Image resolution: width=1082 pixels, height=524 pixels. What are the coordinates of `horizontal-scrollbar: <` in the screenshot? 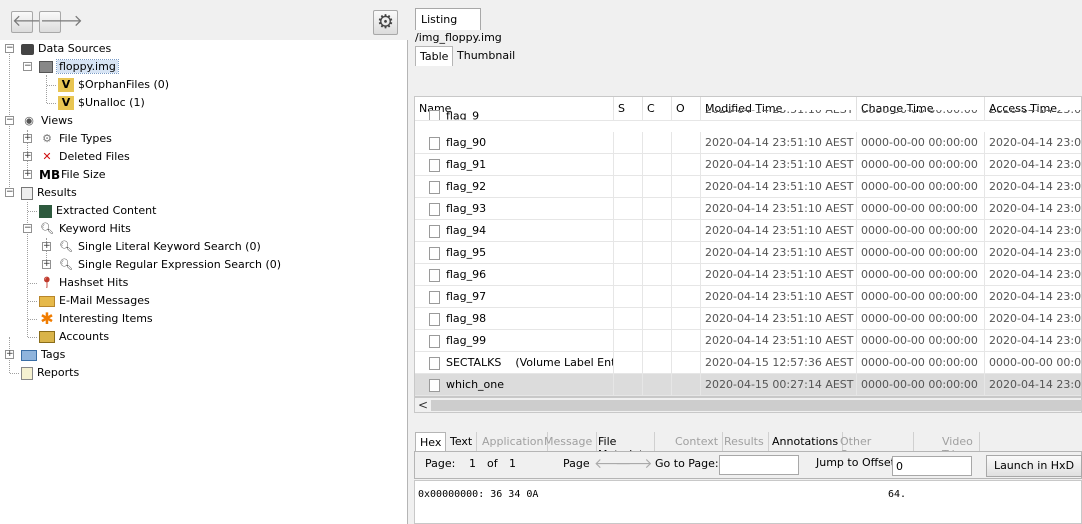 It's located at (748, 405).